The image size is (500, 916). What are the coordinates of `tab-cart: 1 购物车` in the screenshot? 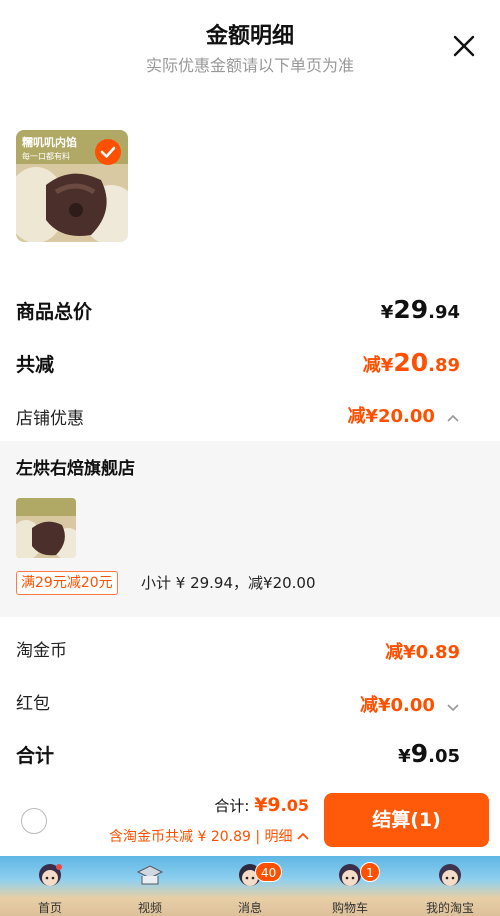 It's located at (350, 886).